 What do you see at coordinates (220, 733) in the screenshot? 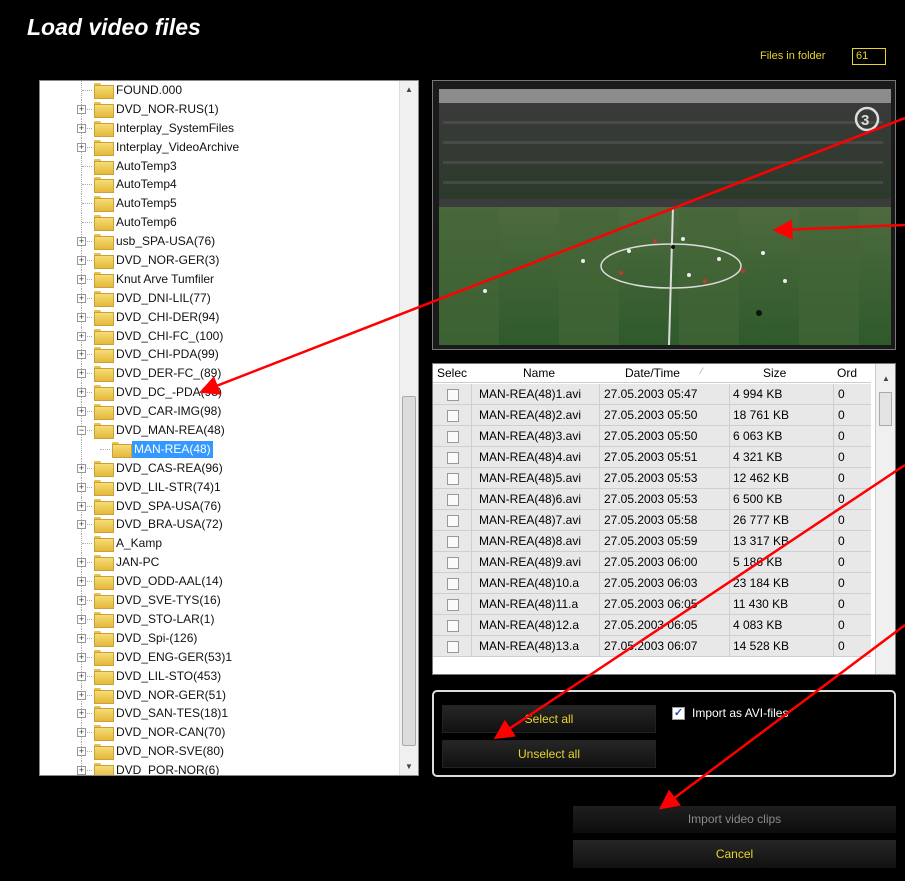
I see `tree-item: + DVD_NOR-CAN(70)` at bounding box center [220, 733].